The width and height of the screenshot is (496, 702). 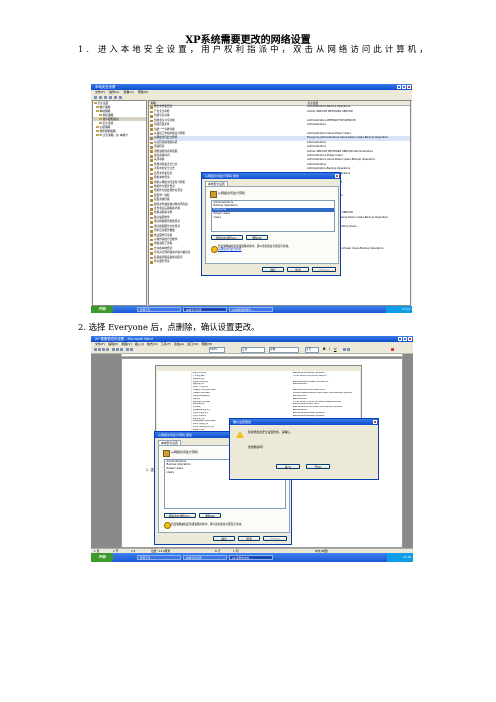 I want to click on redo-icon, so click(x=131, y=349).